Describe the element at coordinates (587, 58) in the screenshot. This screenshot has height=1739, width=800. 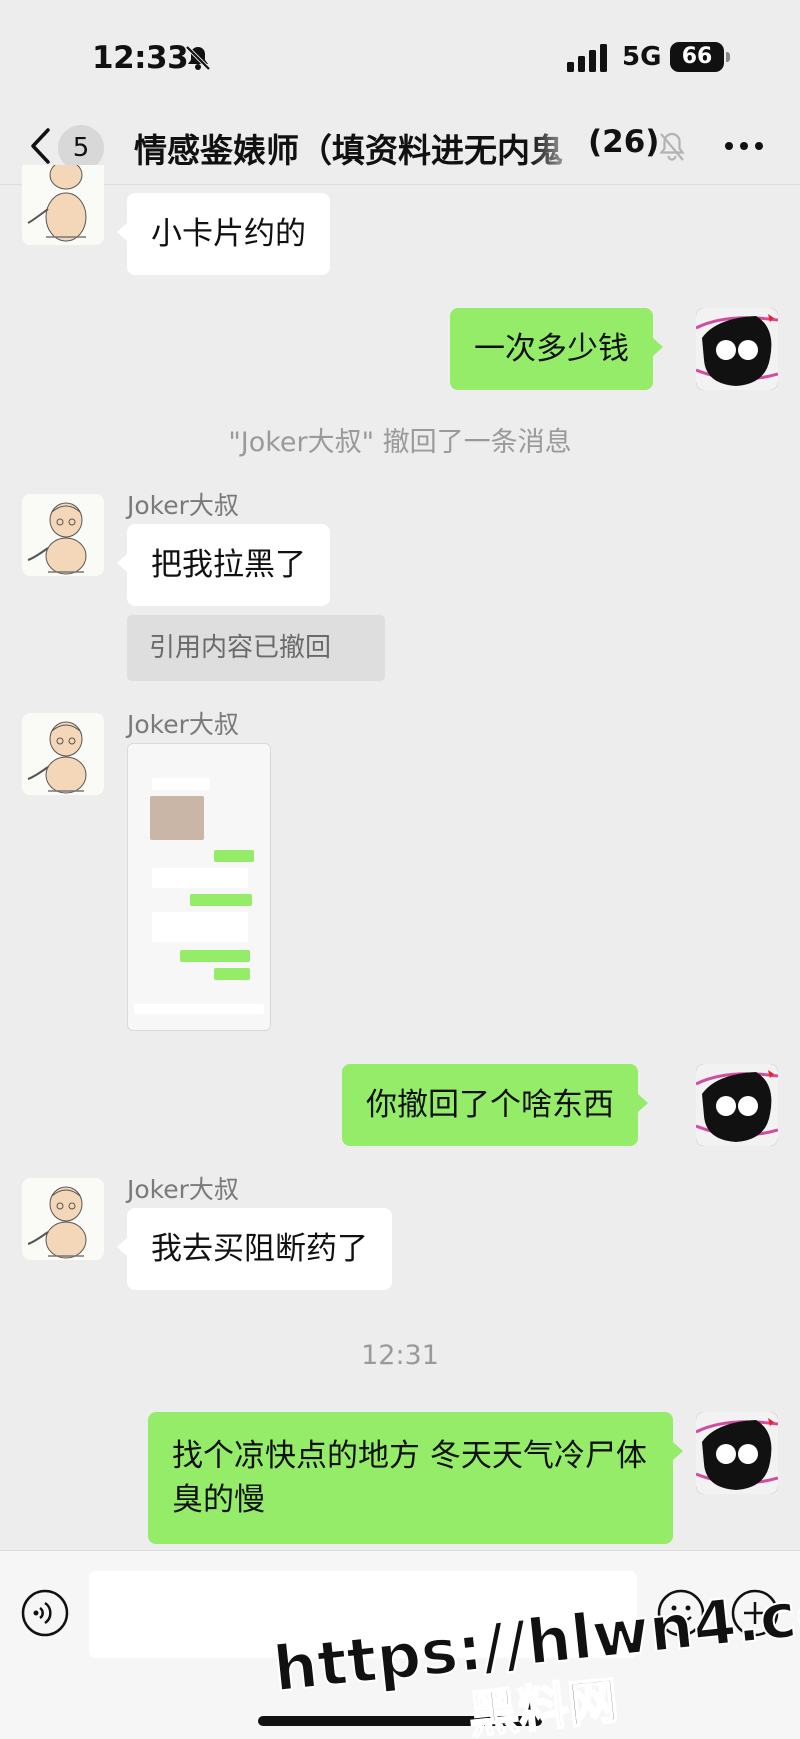
I see `signal-icon` at that location.